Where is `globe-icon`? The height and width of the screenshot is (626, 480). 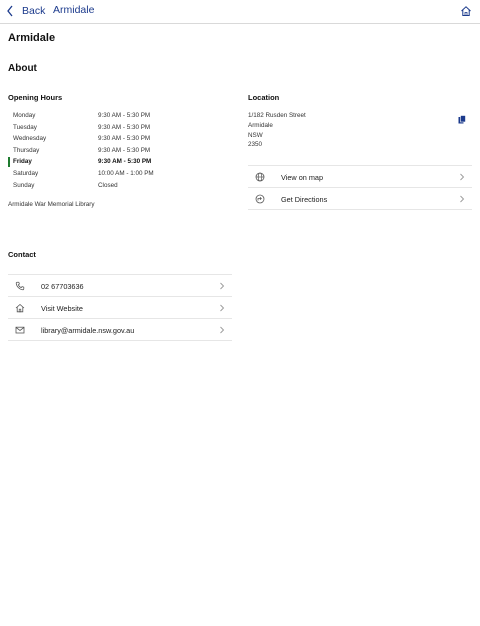
globe-icon is located at coordinates (260, 177).